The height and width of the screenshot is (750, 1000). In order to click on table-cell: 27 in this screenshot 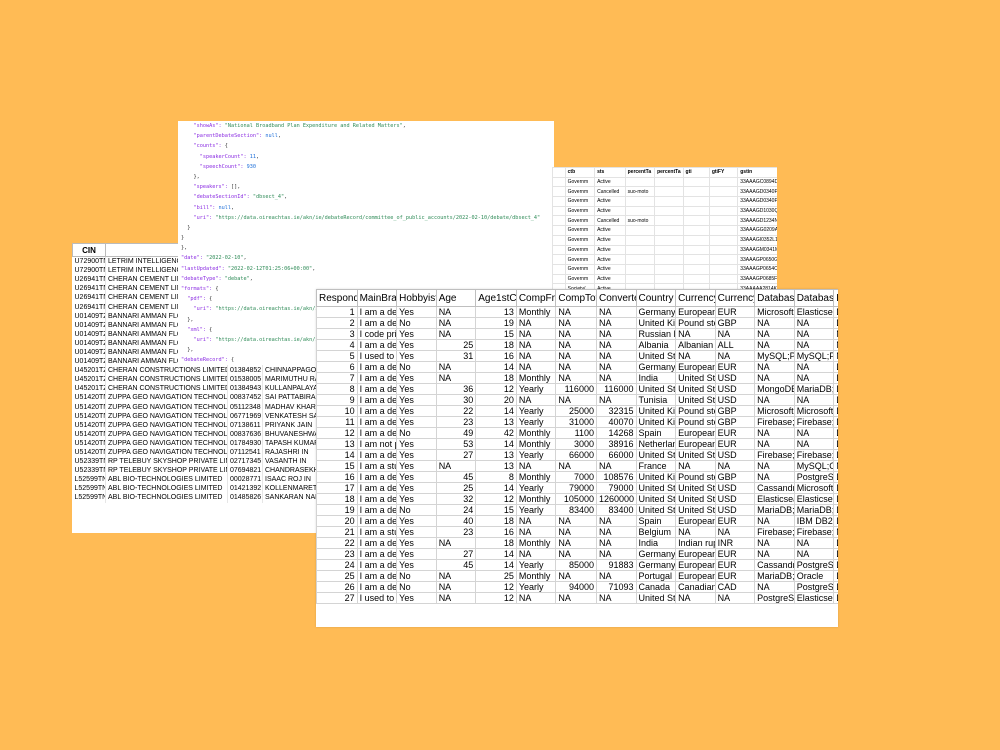, I will do `click(456, 455)`.